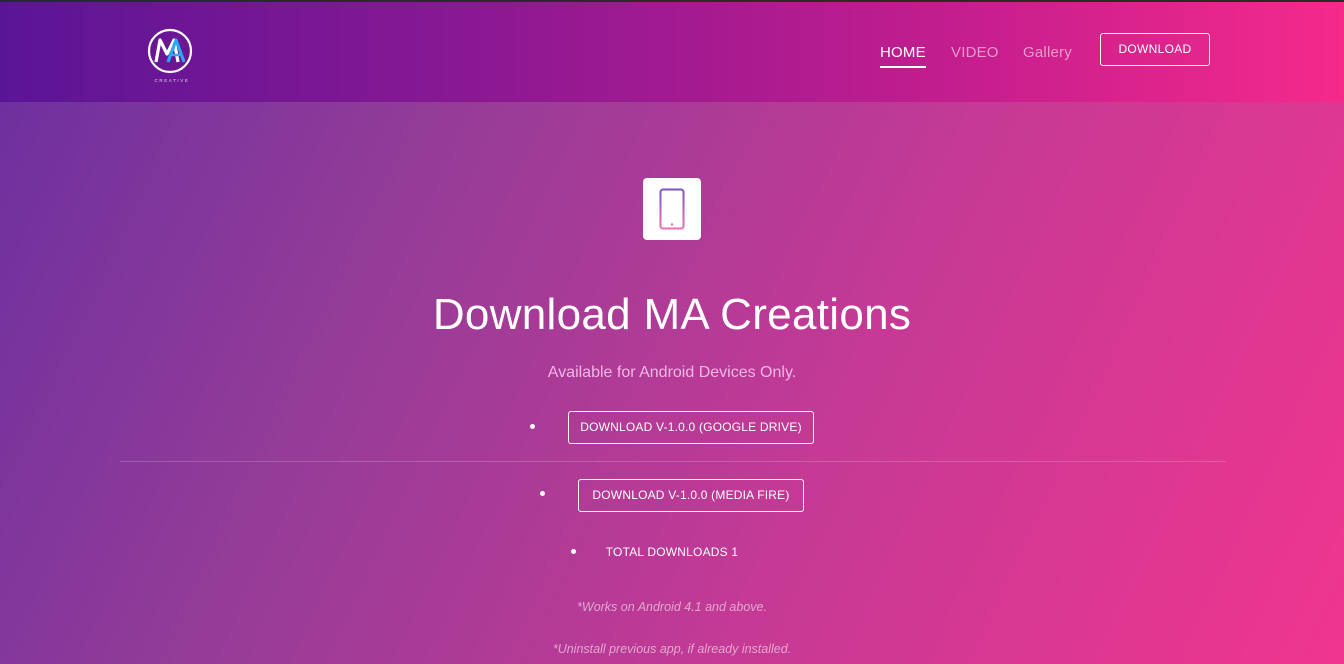  What do you see at coordinates (691, 427) in the screenshot?
I see `download-google-drive-button: DOWNLOAD V-1.0.0 (GOOGLE DRIVE)` at bounding box center [691, 427].